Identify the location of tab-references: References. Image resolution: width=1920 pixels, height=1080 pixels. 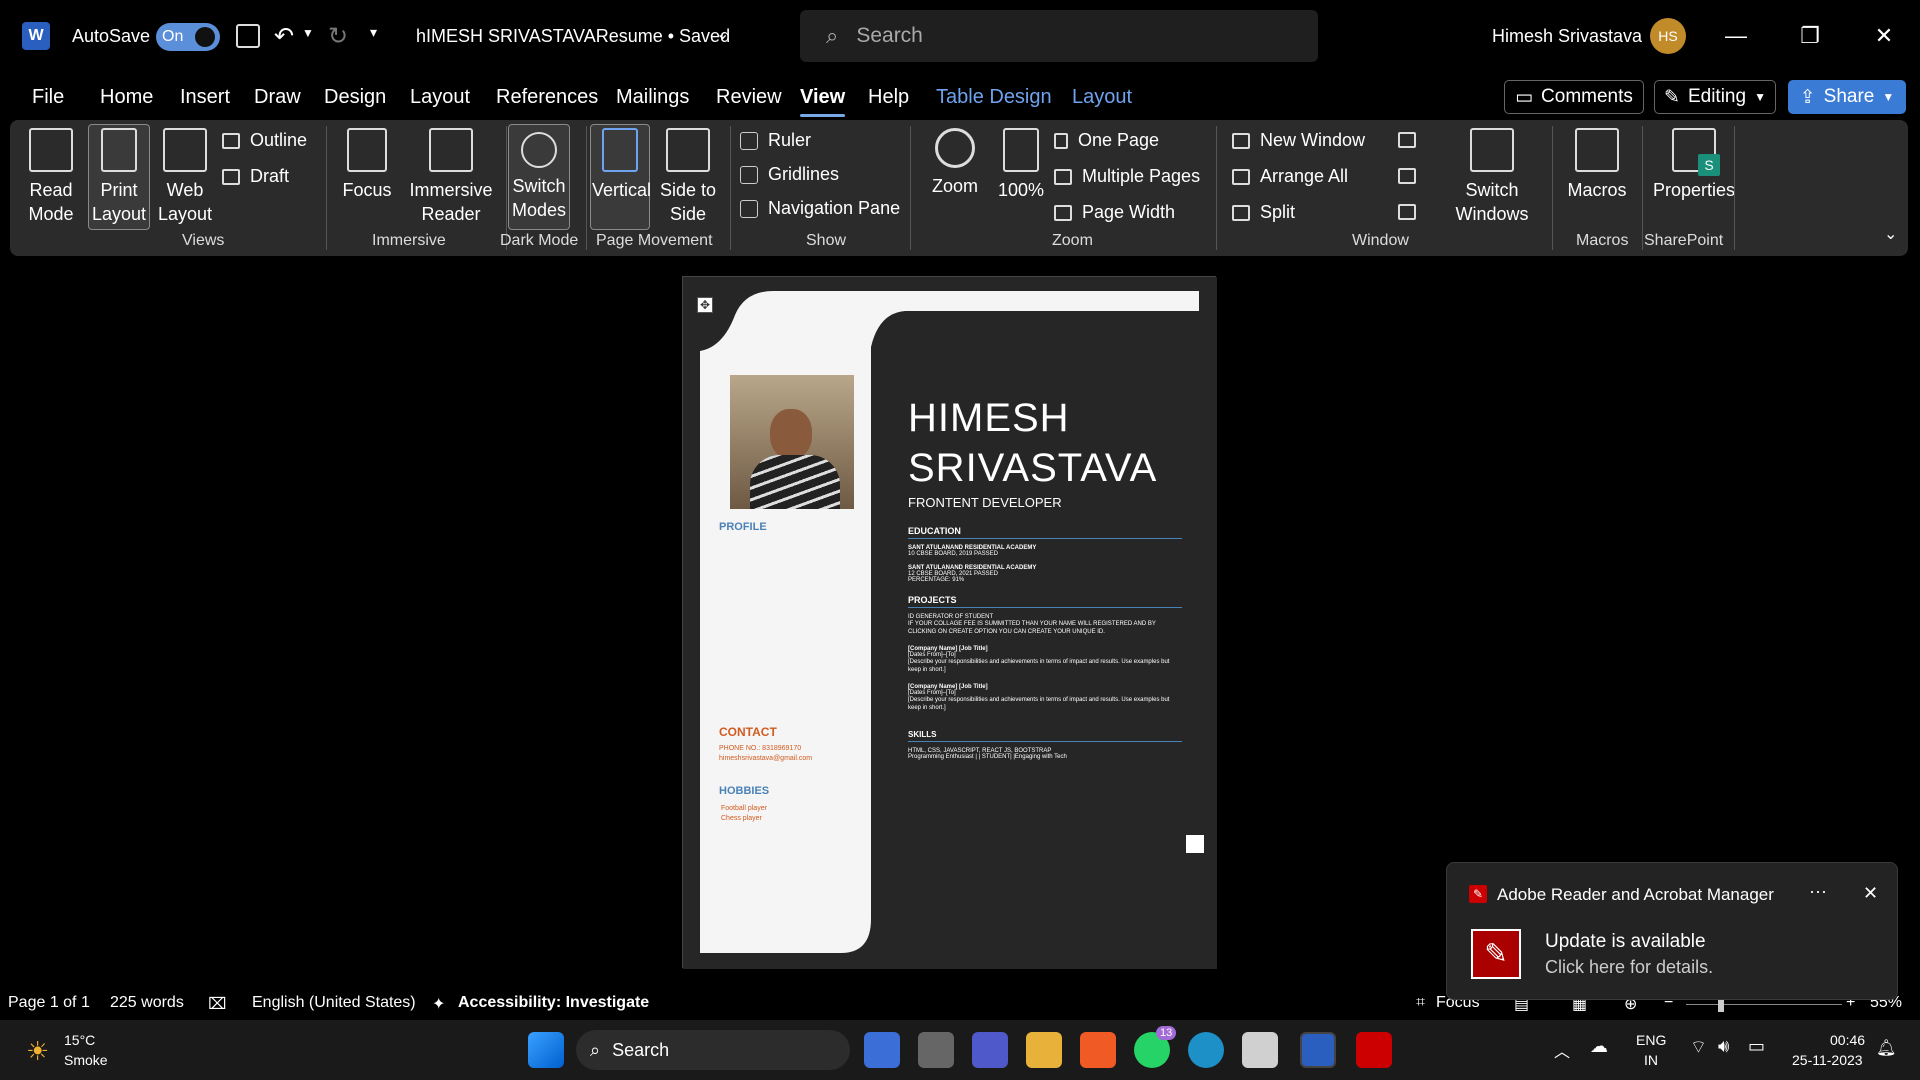
(547, 97).